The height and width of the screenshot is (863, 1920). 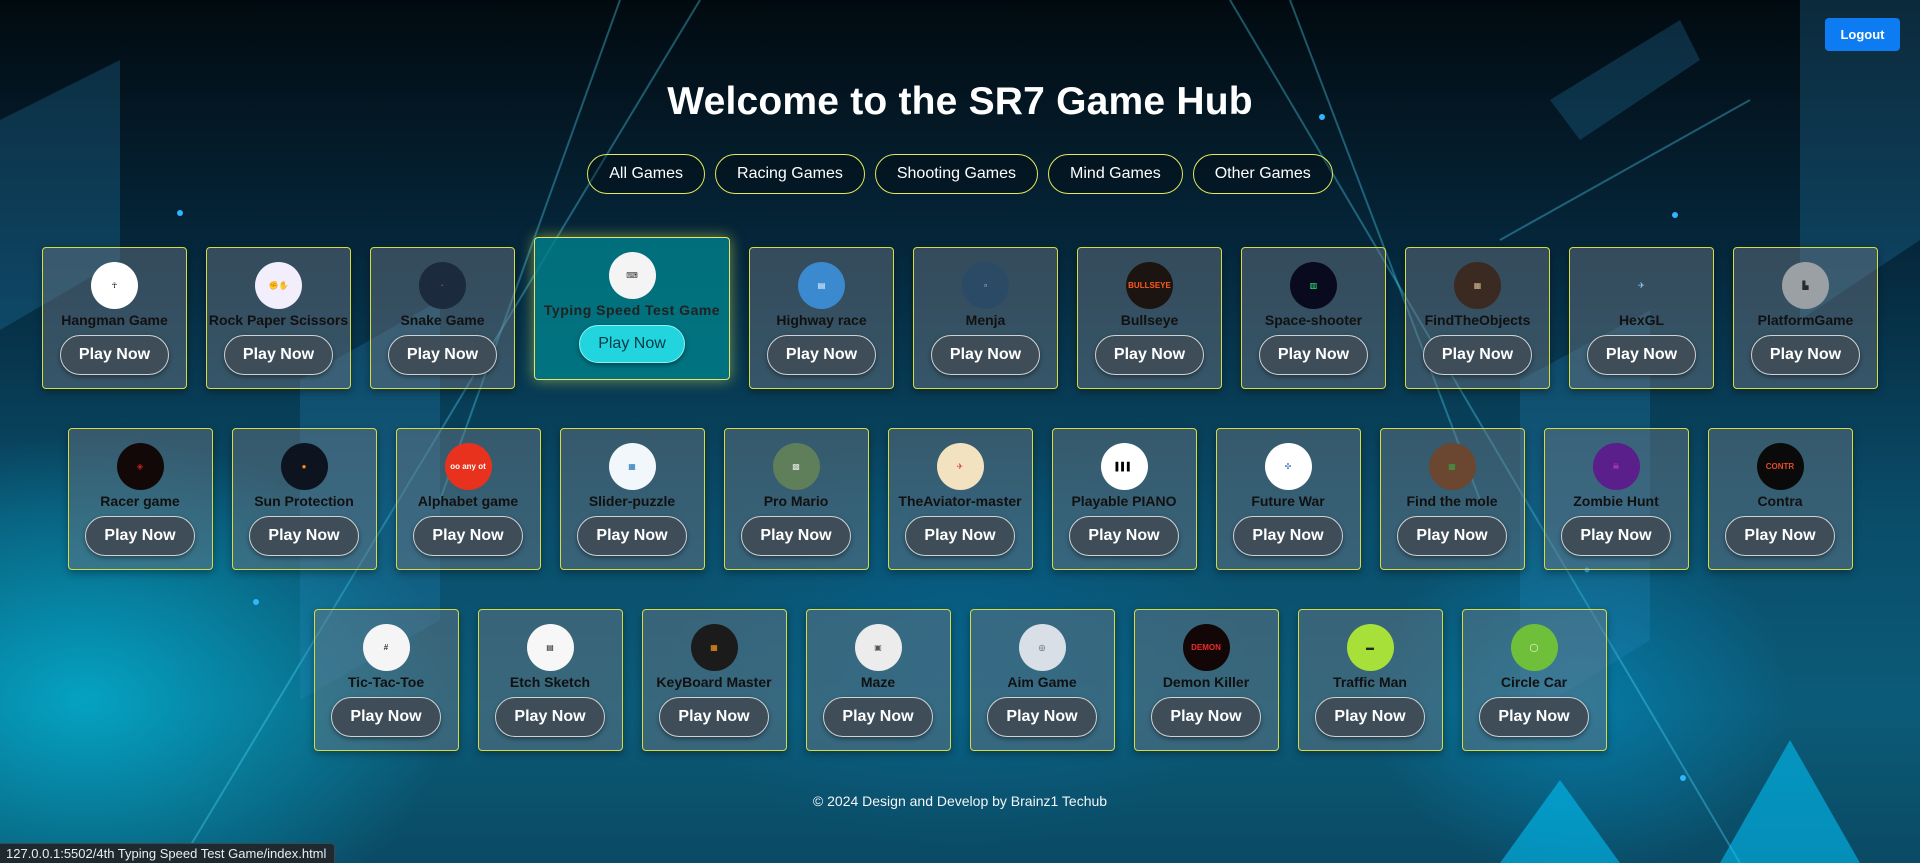 I want to click on demon-killer-icon: DEMON, so click(x=1206, y=647).